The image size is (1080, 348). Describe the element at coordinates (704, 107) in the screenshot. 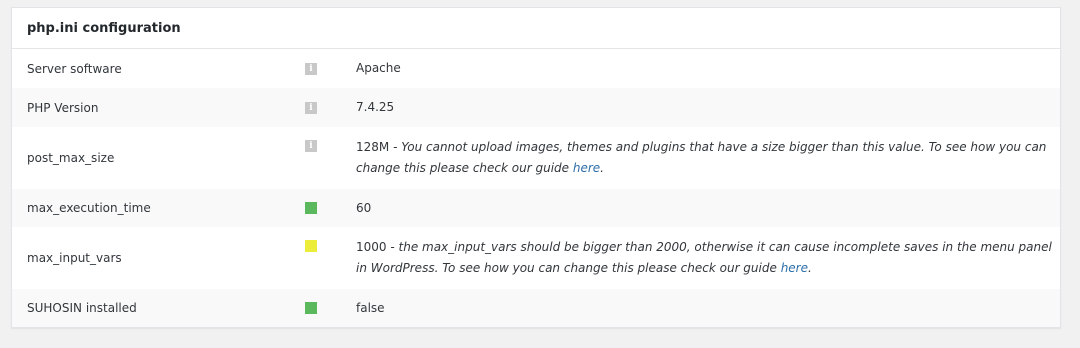

I see `row-value: 7.4.25` at that location.